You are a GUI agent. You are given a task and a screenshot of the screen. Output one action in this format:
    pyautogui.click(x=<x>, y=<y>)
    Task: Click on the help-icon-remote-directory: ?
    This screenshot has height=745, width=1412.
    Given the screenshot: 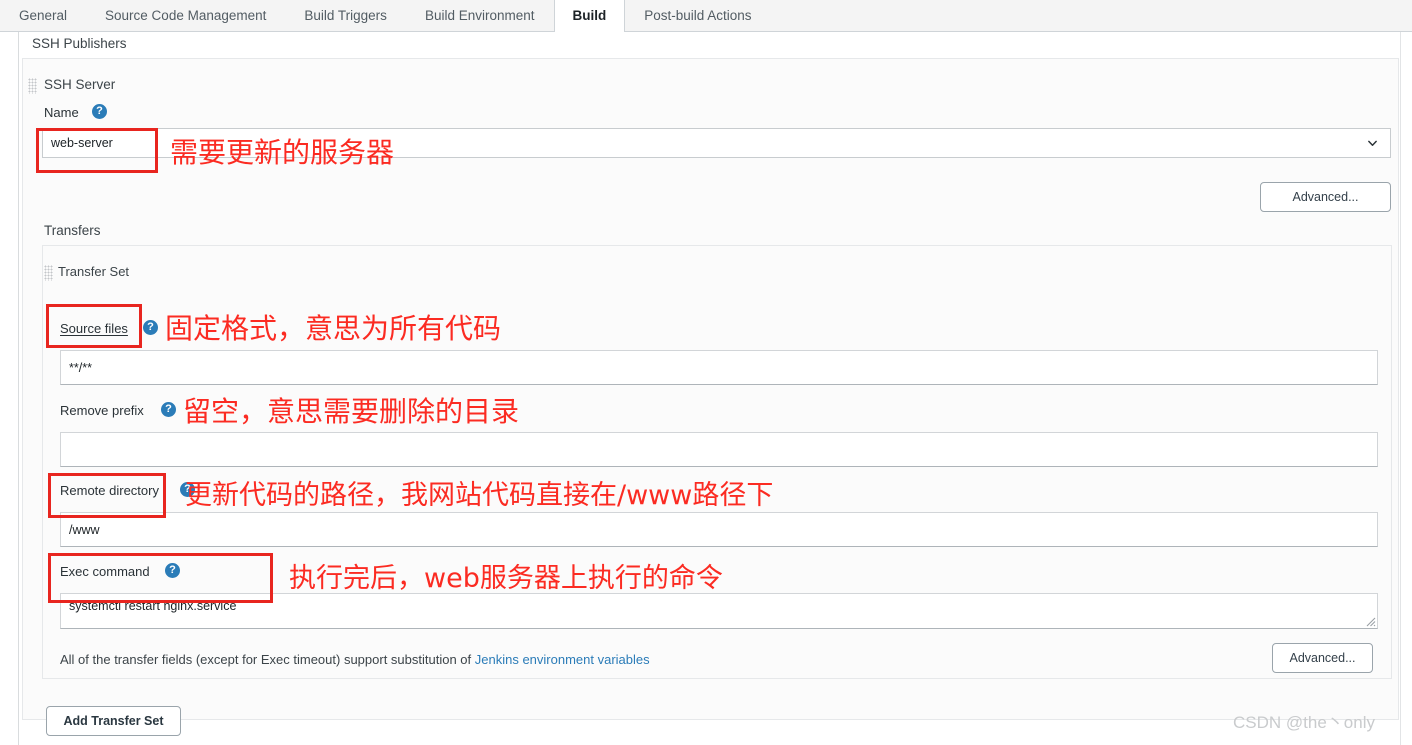 What is the action you would take?
    pyautogui.click(x=187, y=489)
    